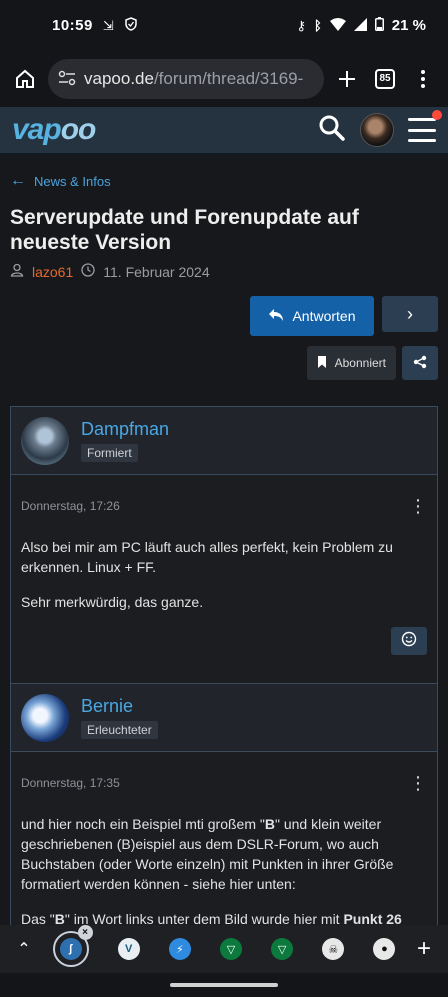 This screenshot has height=997, width=448. Describe the element at coordinates (119, 706) in the screenshot. I see `post-username: Bernie` at that location.